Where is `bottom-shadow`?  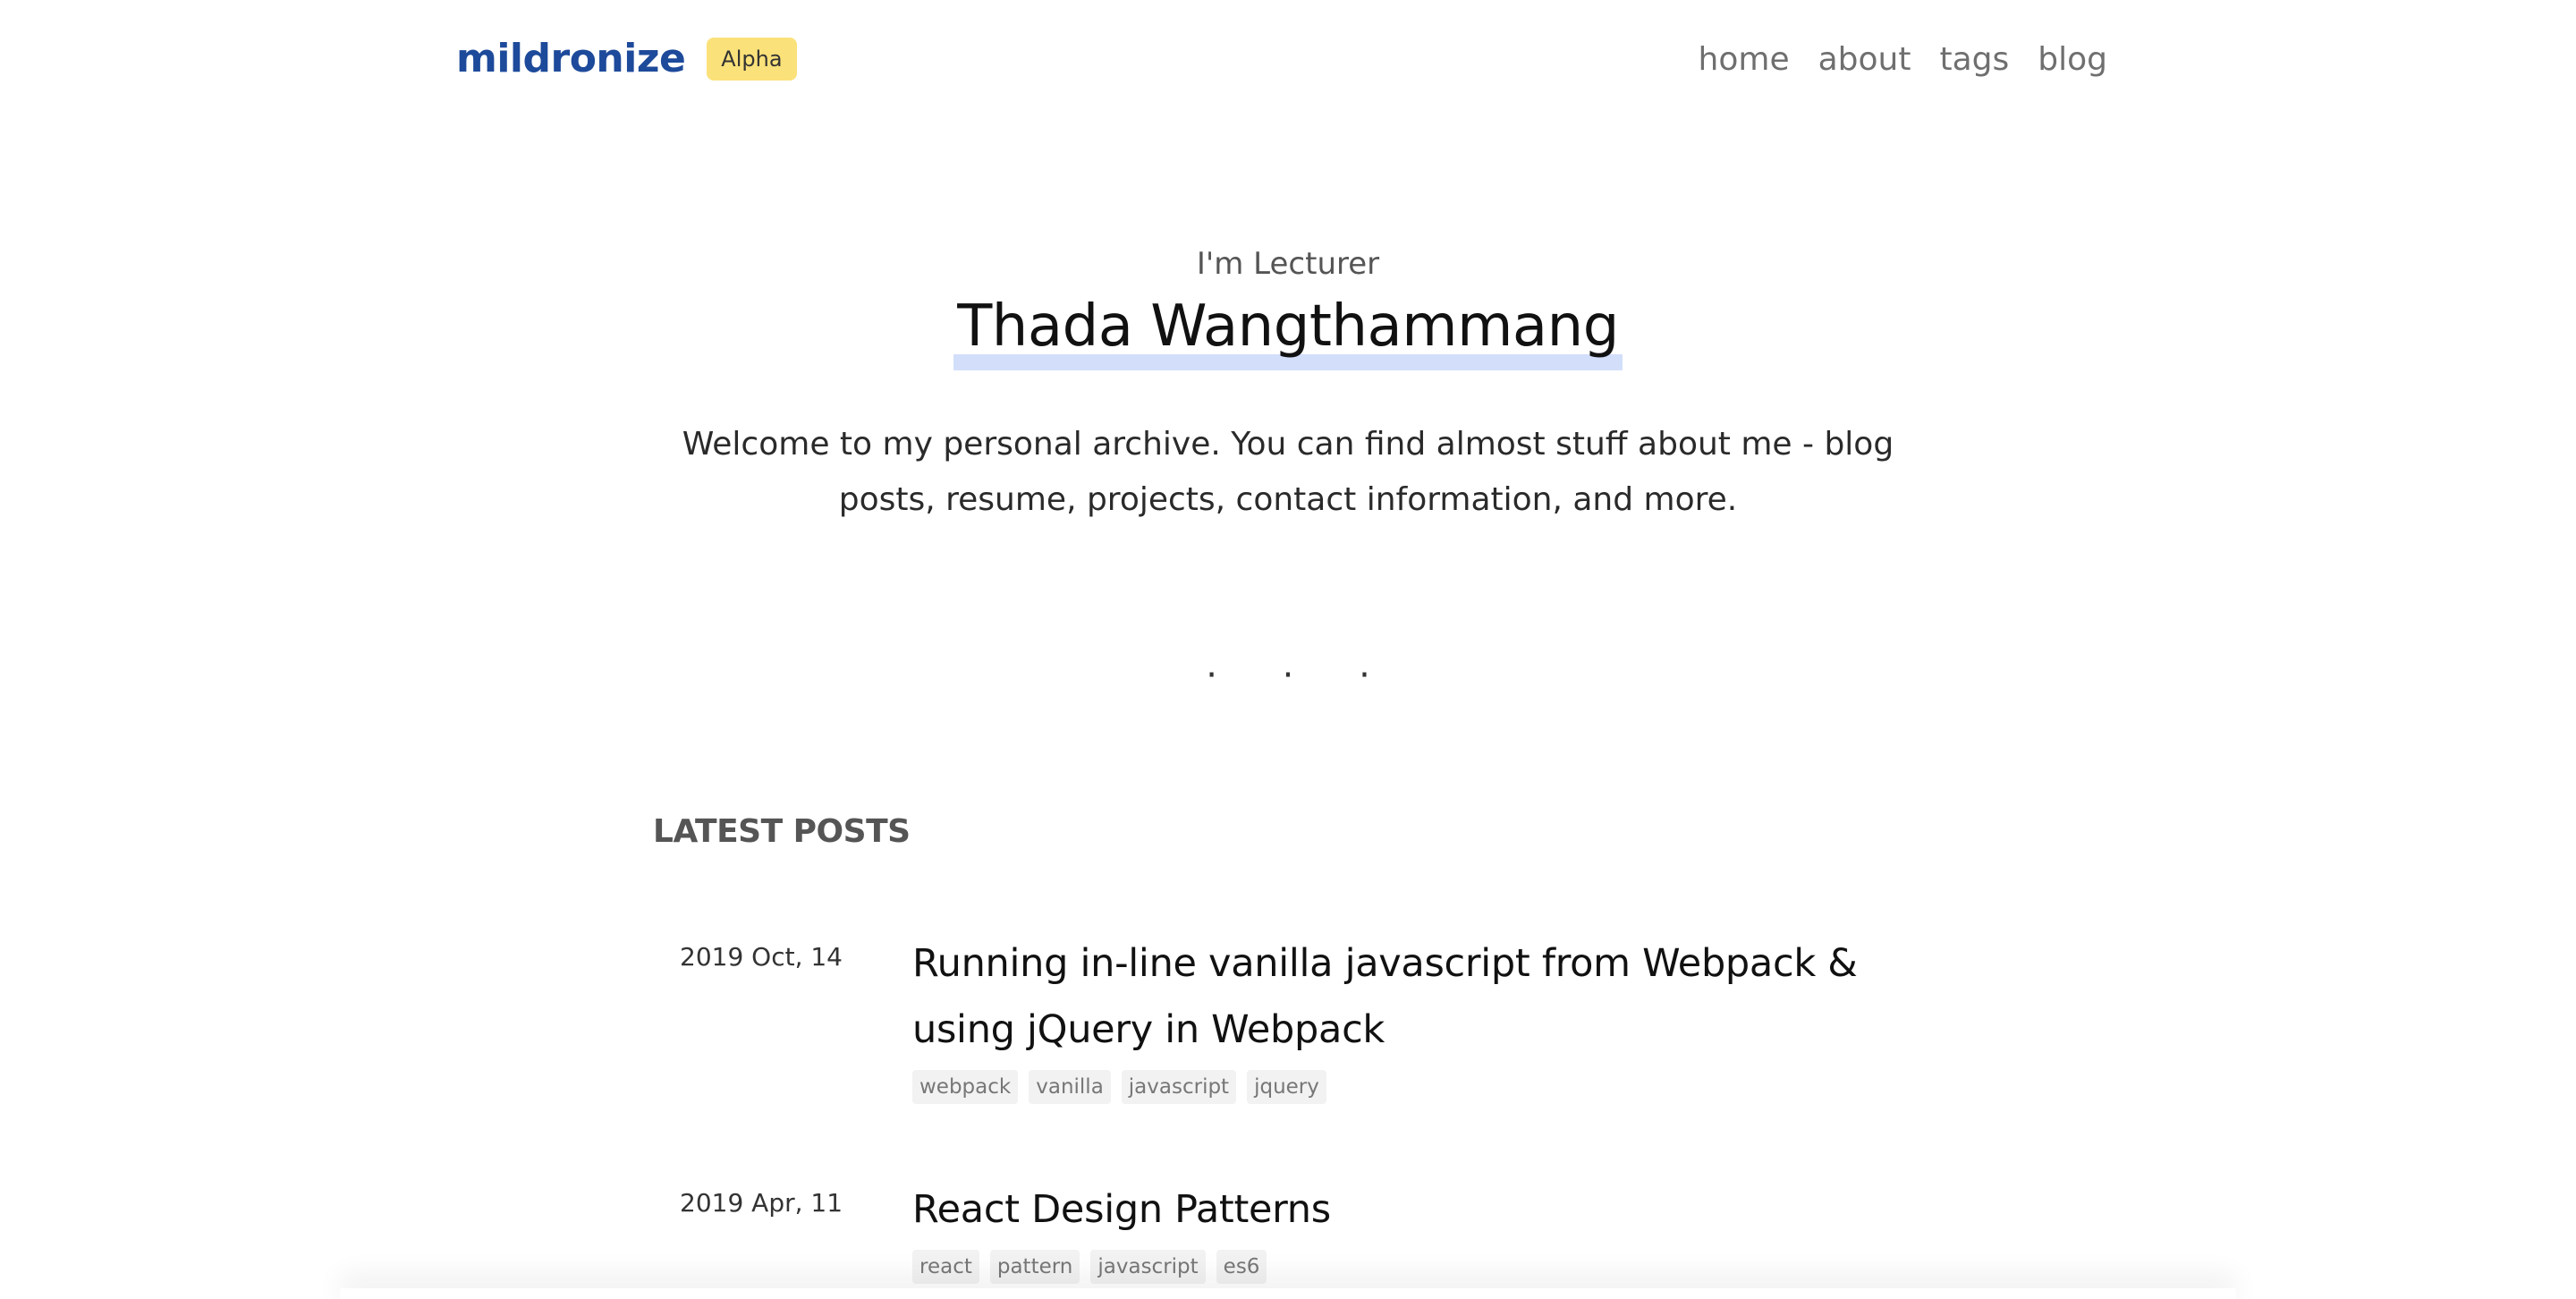 bottom-shadow is located at coordinates (1288, 1293).